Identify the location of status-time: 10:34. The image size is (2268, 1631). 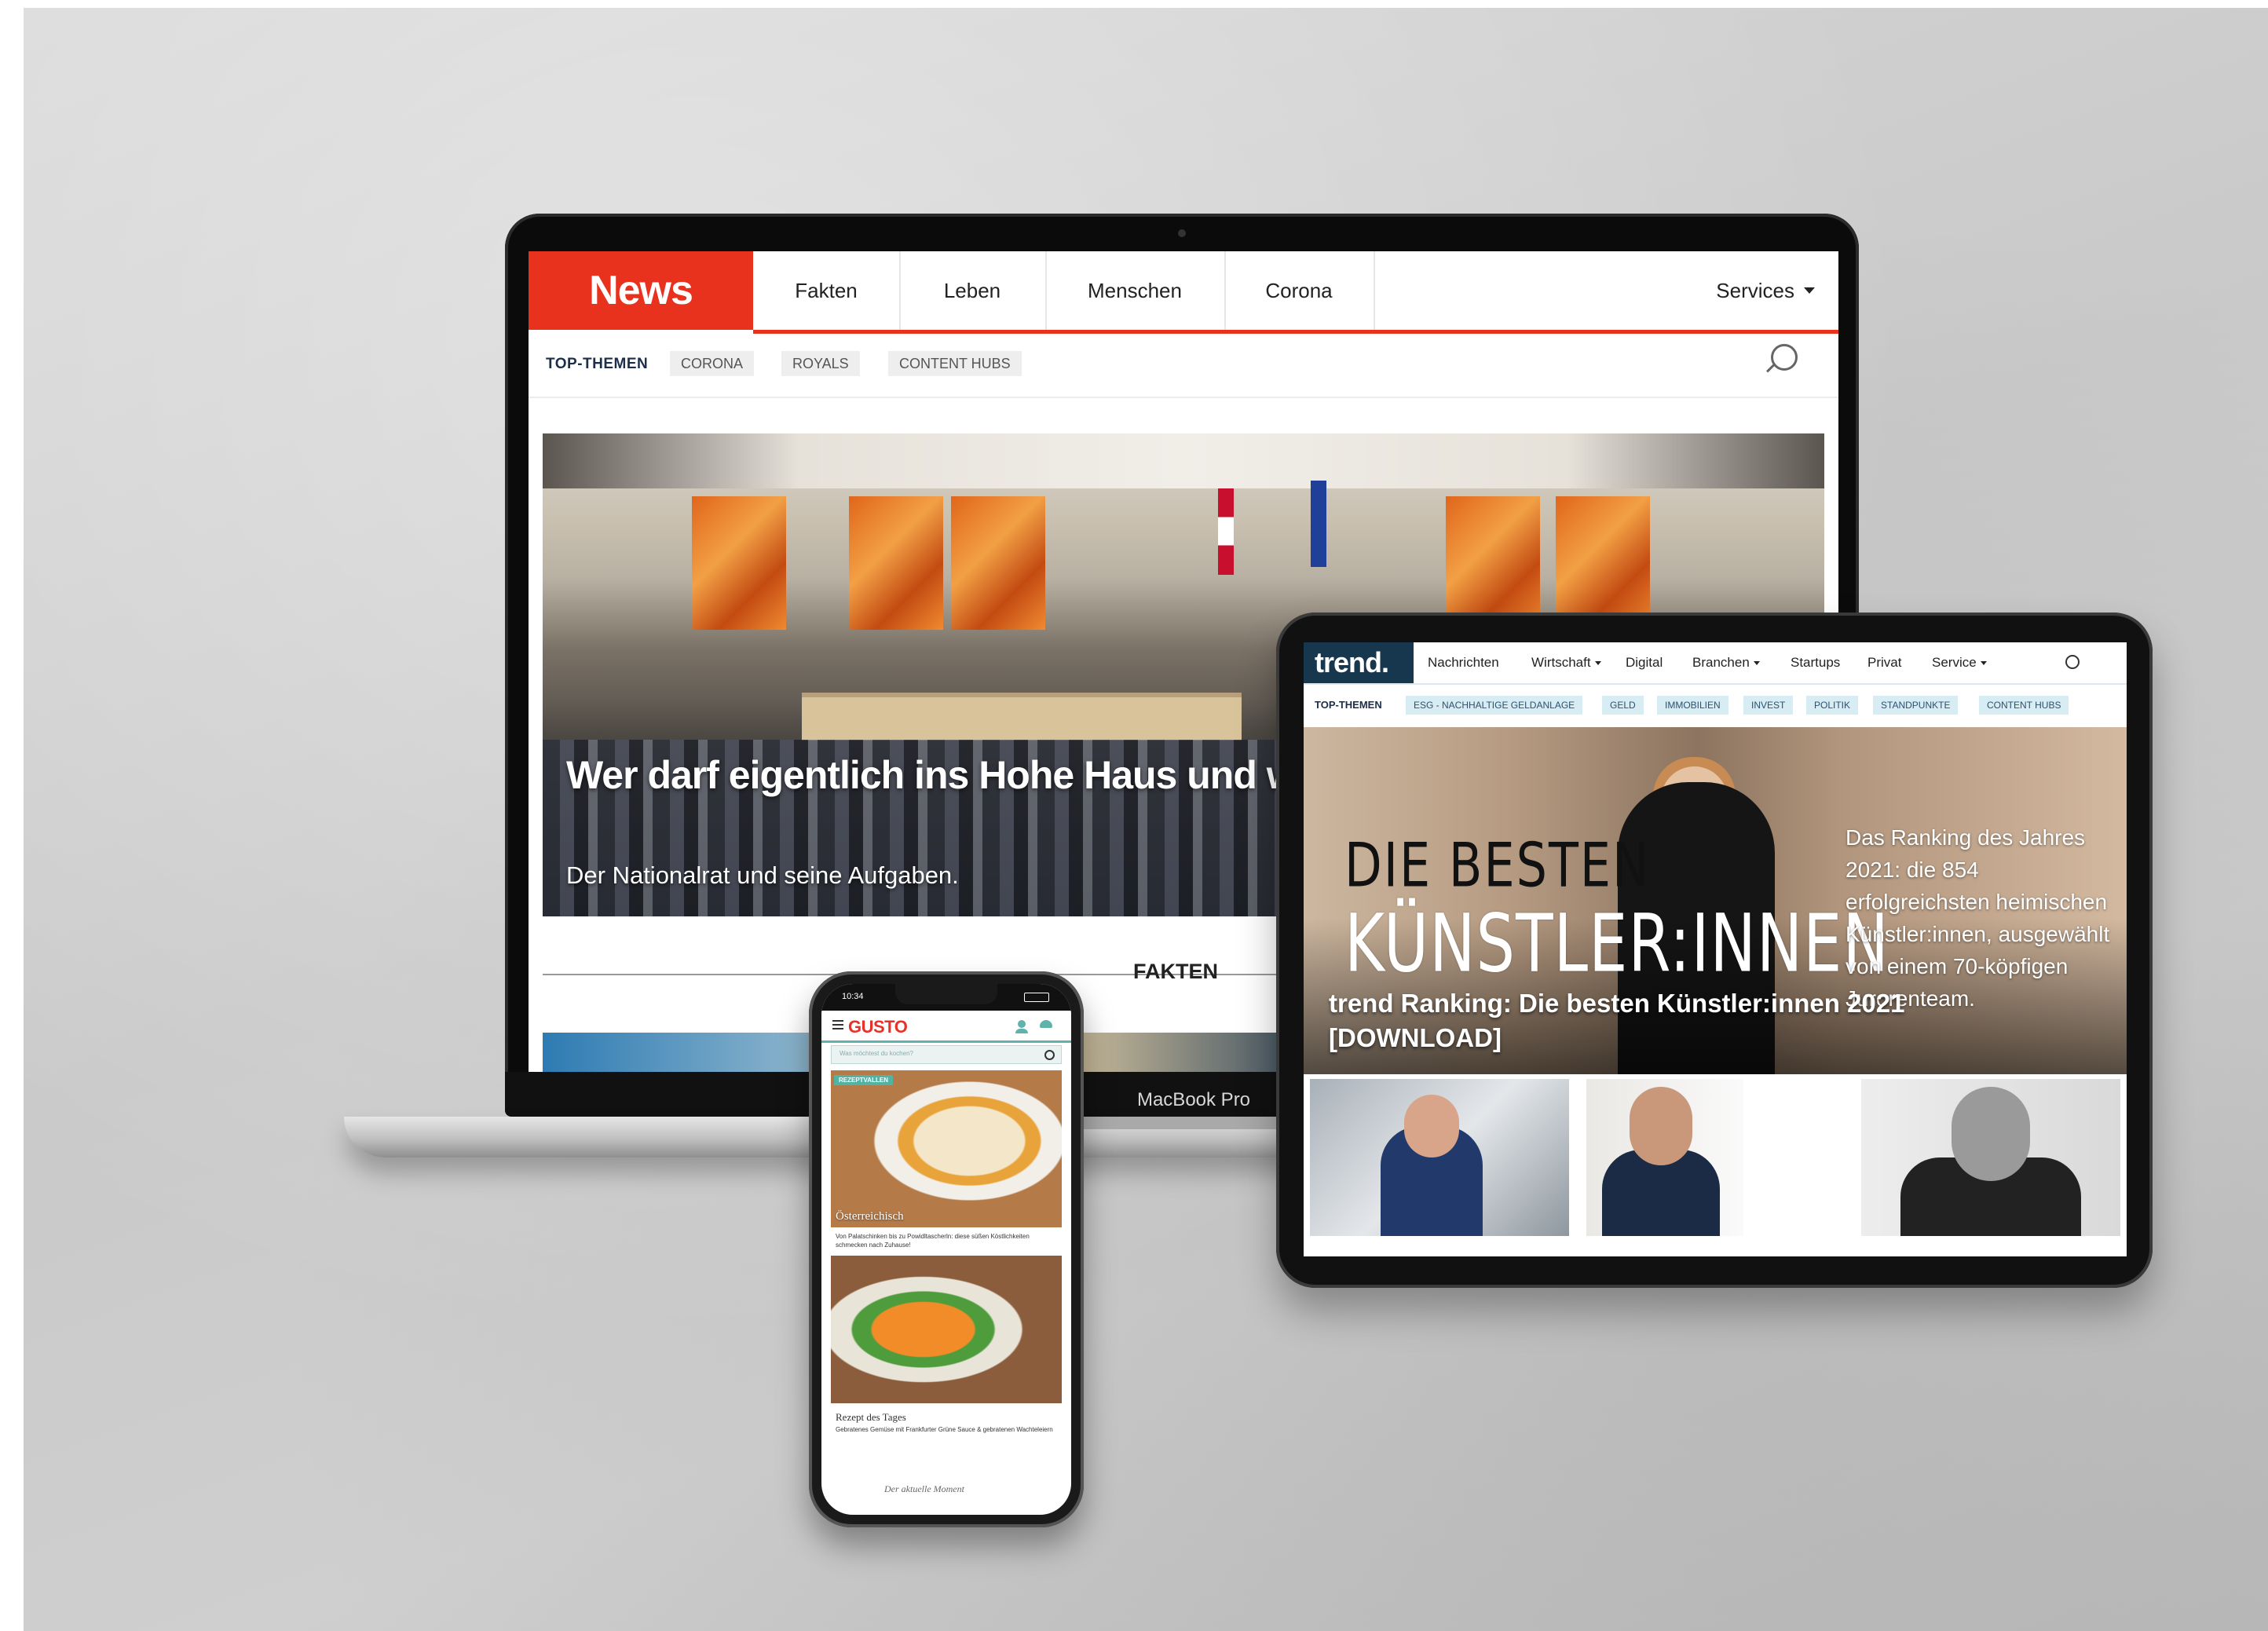
(853, 996).